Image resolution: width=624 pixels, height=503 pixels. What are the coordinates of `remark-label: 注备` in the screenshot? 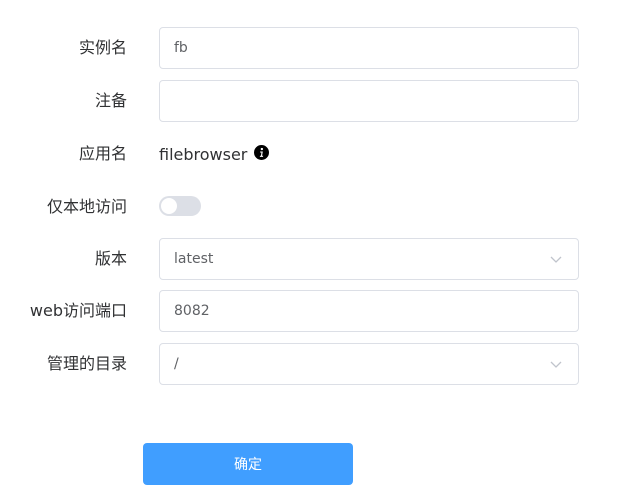 It's located at (110, 100).